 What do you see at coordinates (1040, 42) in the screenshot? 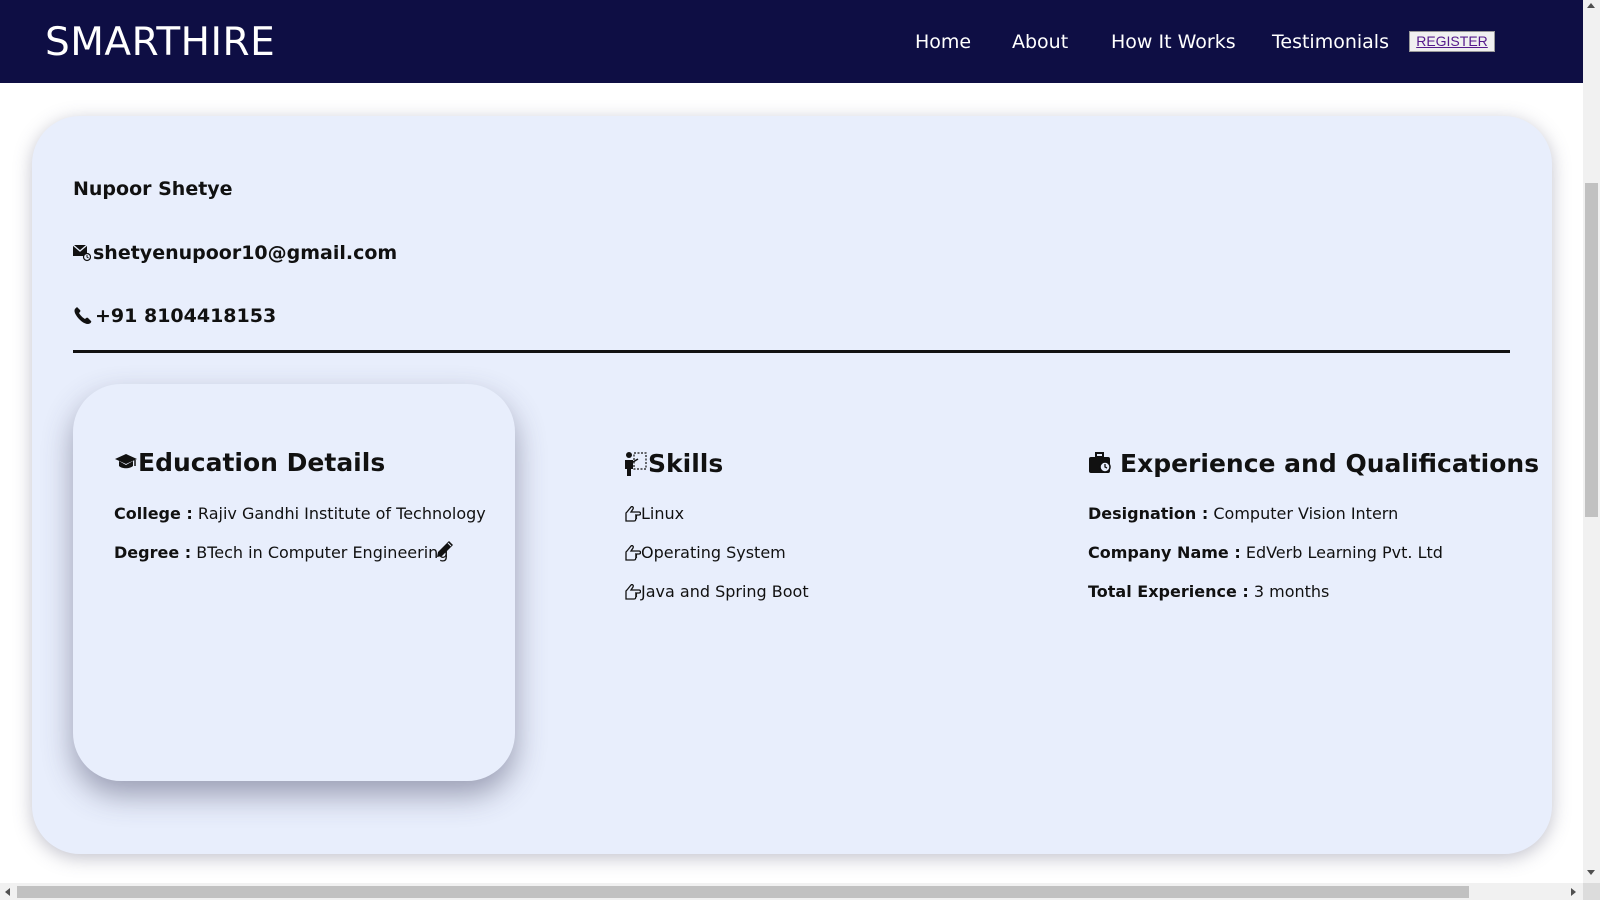
I see `nav-about: About` at bounding box center [1040, 42].